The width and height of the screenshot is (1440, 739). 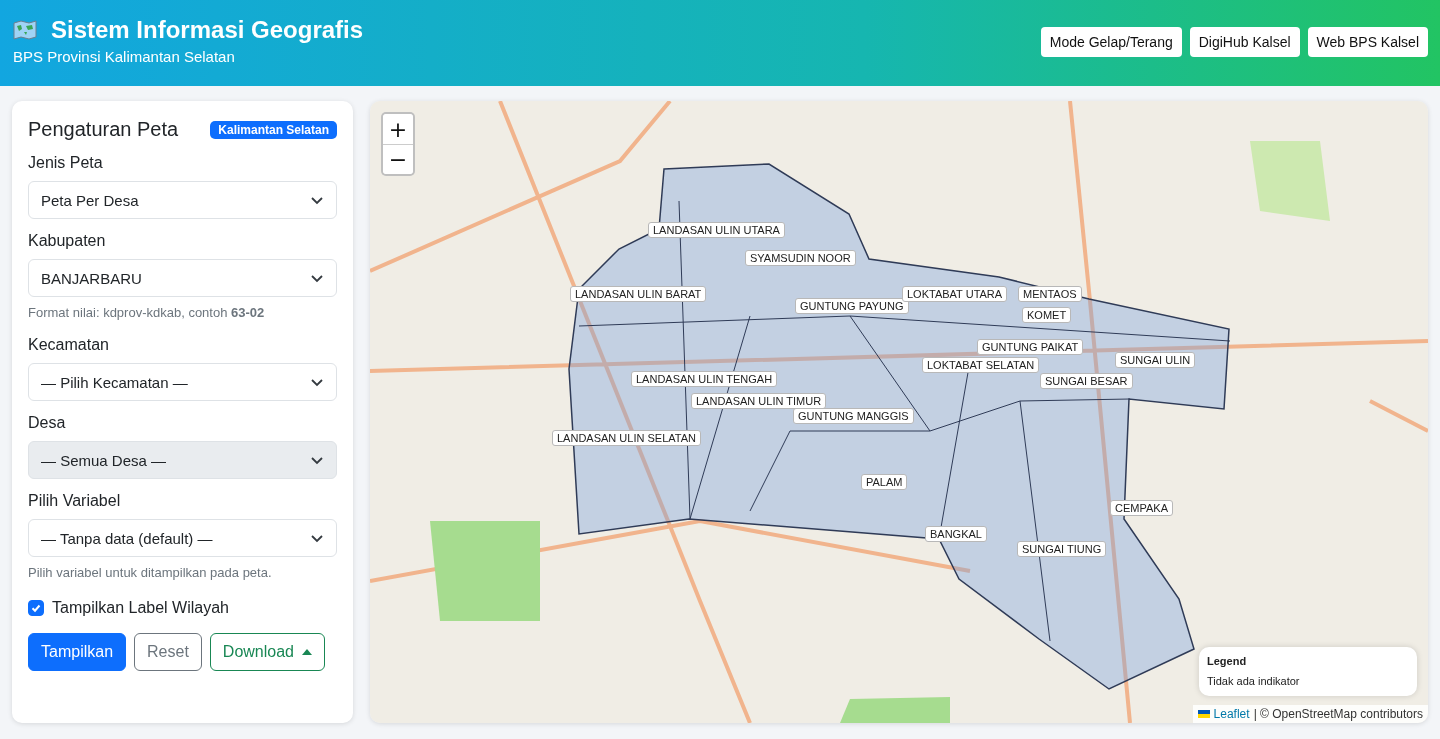 I want to click on map-icon, so click(x=25, y=30).